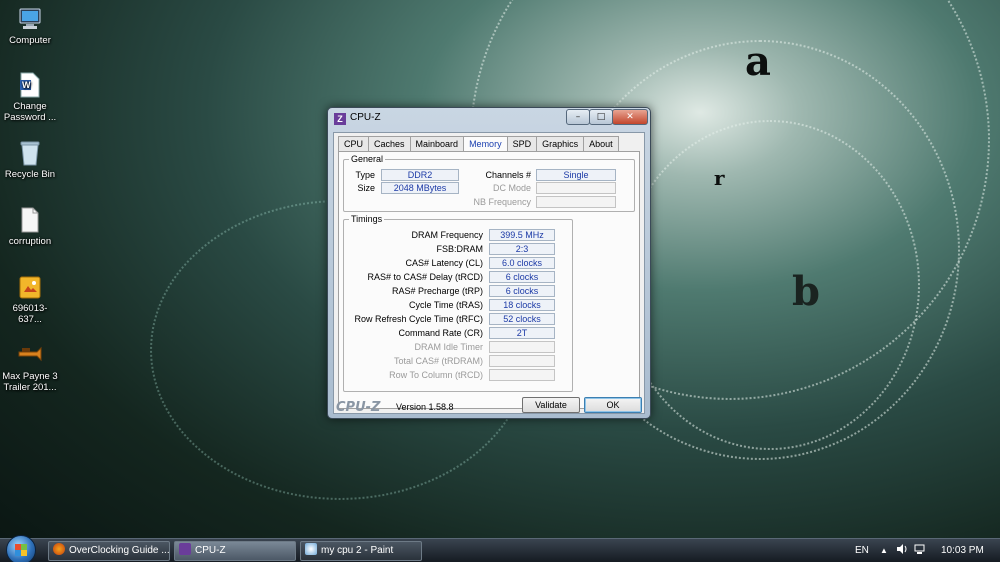 This screenshot has width=1000, height=562. What do you see at coordinates (902, 550) in the screenshot?
I see `volume-icon` at bounding box center [902, 550].